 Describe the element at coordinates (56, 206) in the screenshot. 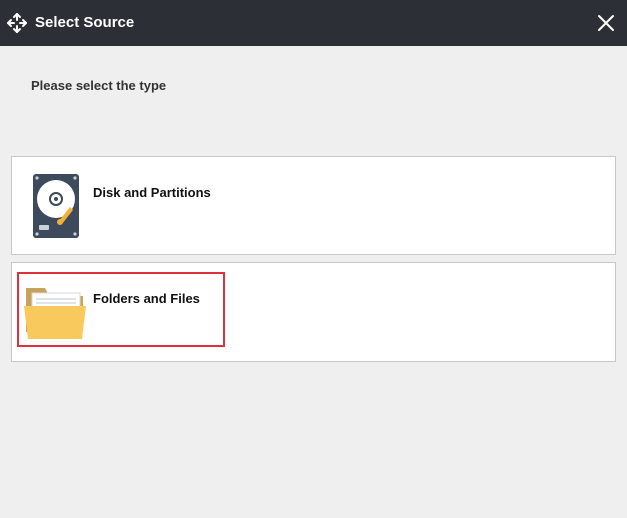

I see `hard-disk-icon` at that location.